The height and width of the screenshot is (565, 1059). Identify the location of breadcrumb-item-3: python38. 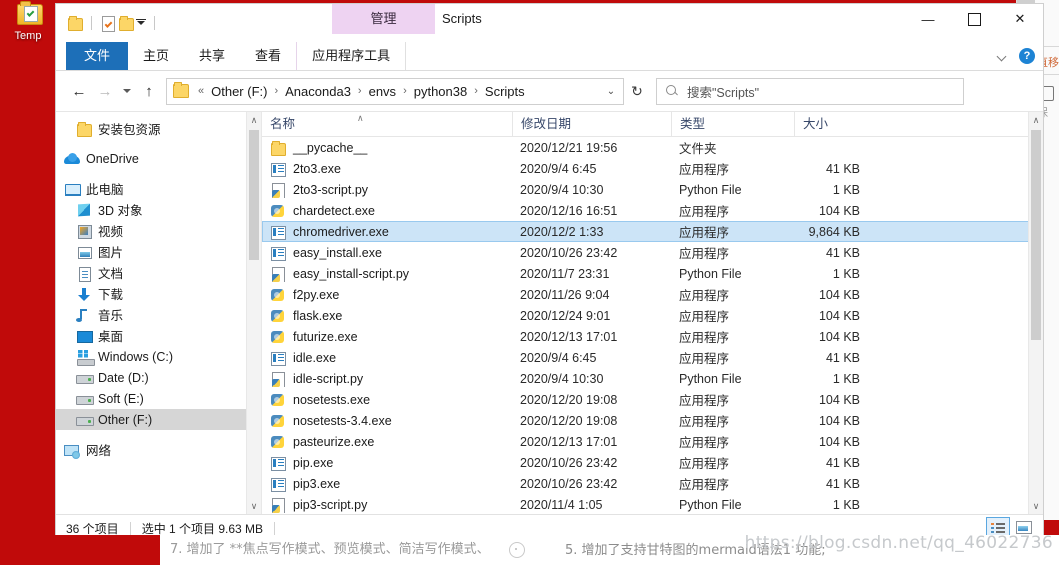
(441, 91).